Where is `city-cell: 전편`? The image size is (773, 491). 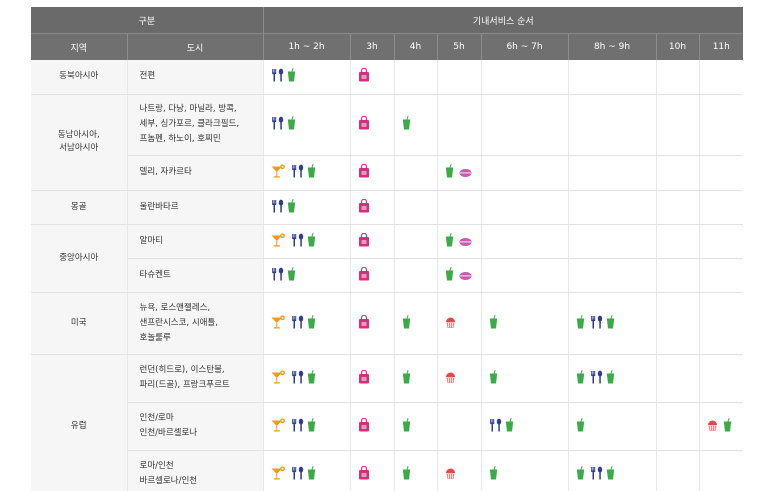 city-cell: 전편 is located at coordinates (194, 77).